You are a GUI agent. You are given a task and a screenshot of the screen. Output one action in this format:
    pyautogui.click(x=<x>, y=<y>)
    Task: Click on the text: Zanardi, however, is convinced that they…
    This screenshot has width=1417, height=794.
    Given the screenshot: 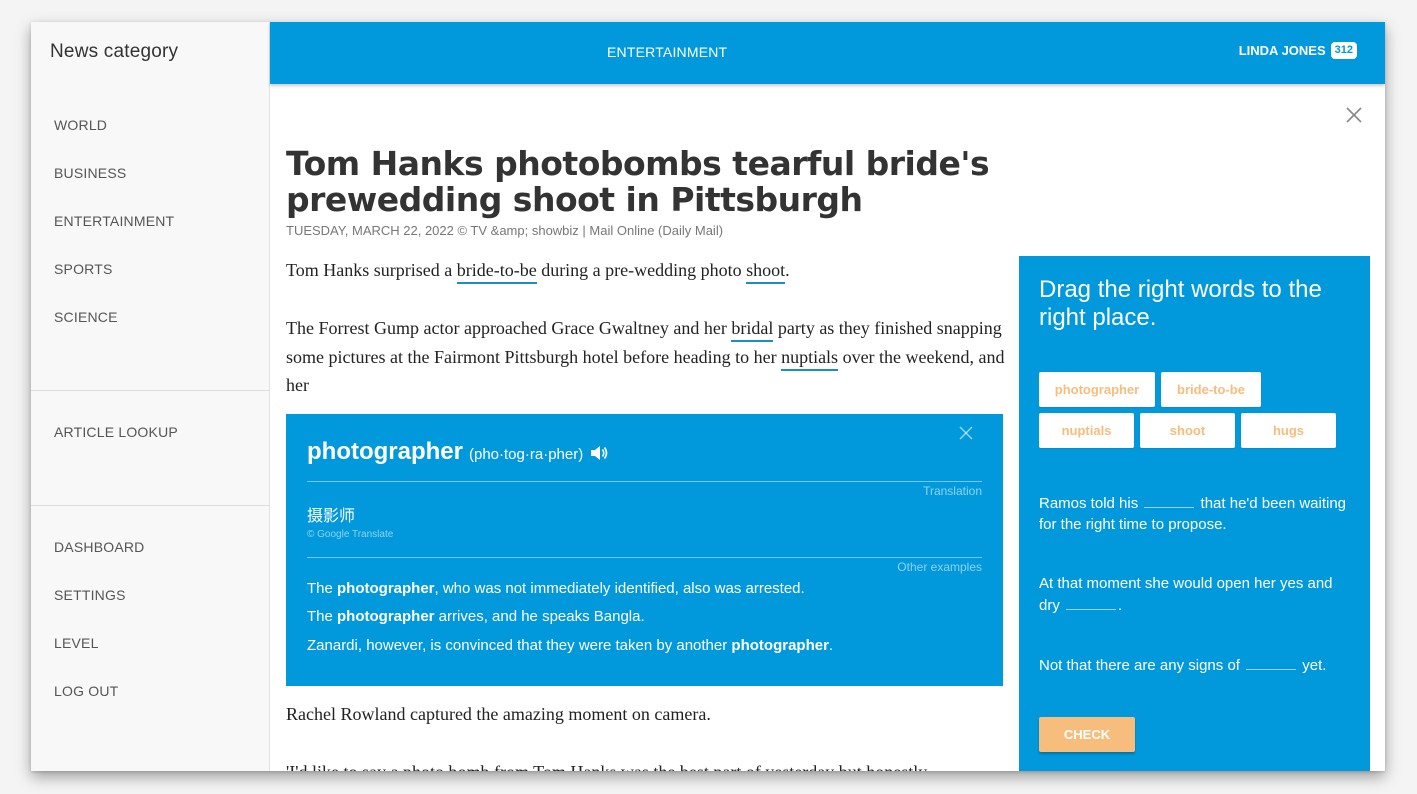 What is the action you would take?
    pyautogui.click(x=519, y=645)
    